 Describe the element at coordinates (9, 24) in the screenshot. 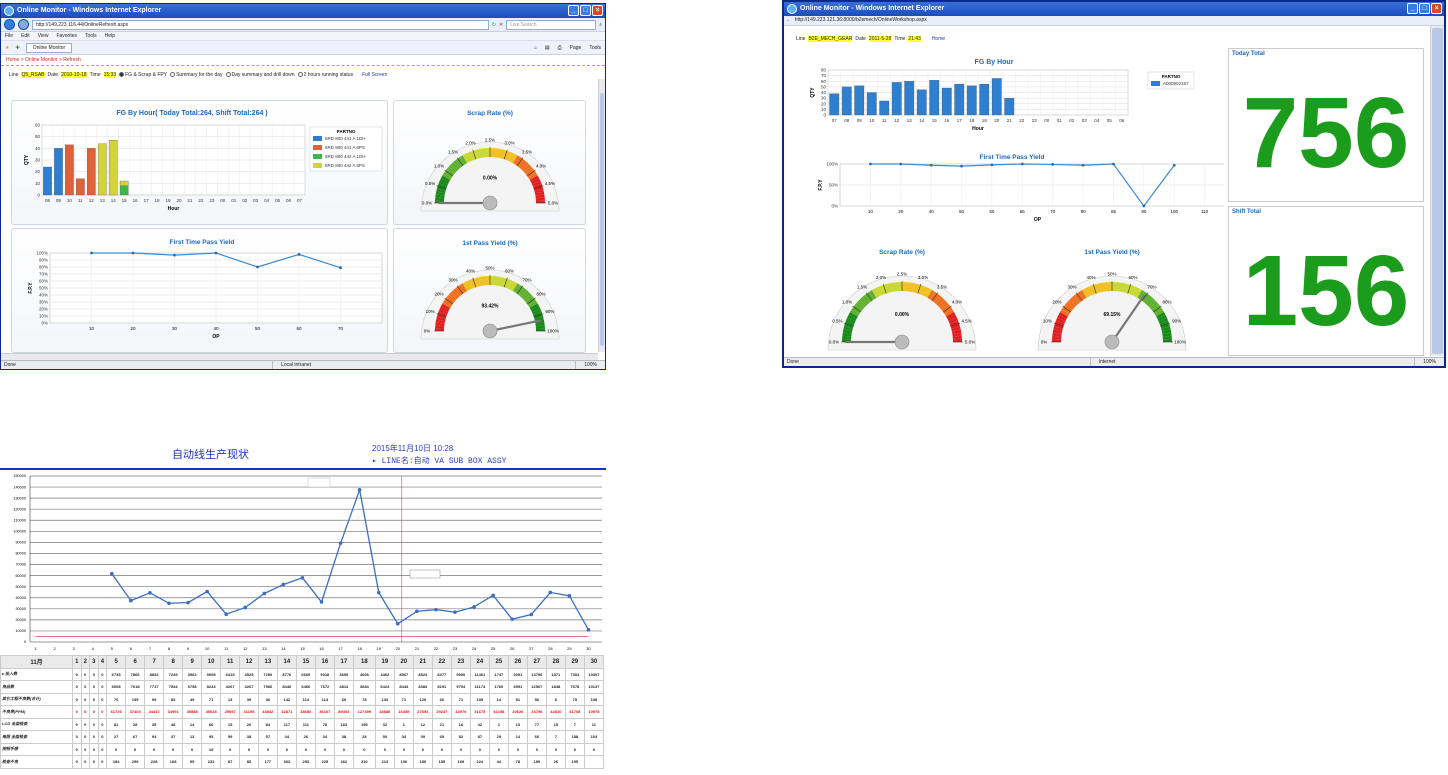

I see `back-button` at that location.